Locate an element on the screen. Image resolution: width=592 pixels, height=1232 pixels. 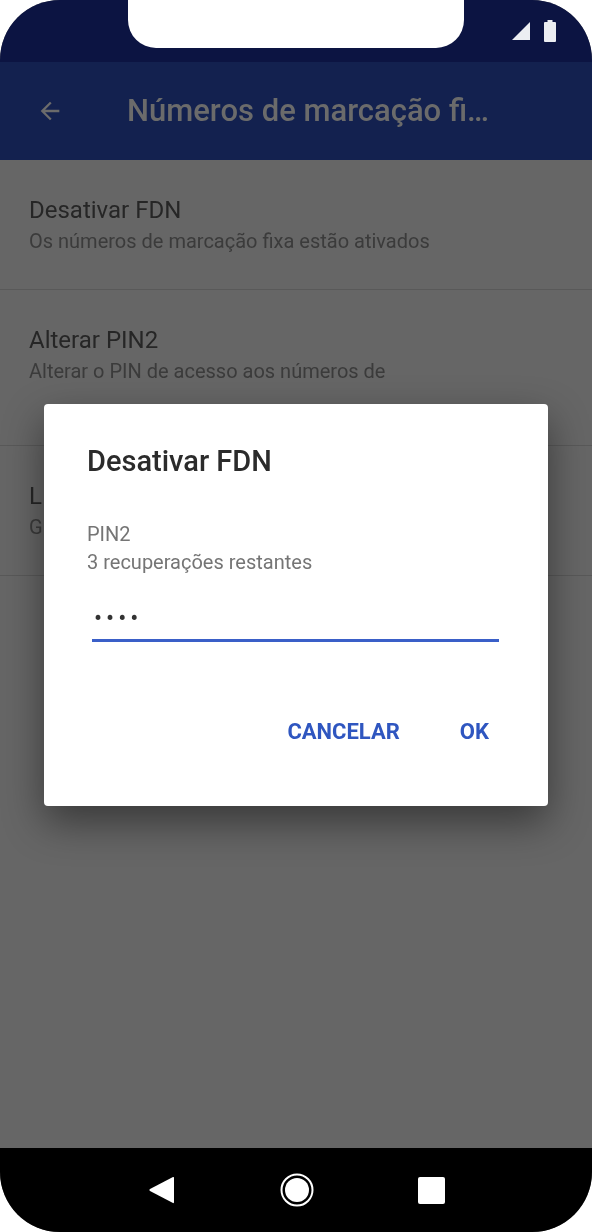
pin-field: •••• is located at coordinates (295, 619).